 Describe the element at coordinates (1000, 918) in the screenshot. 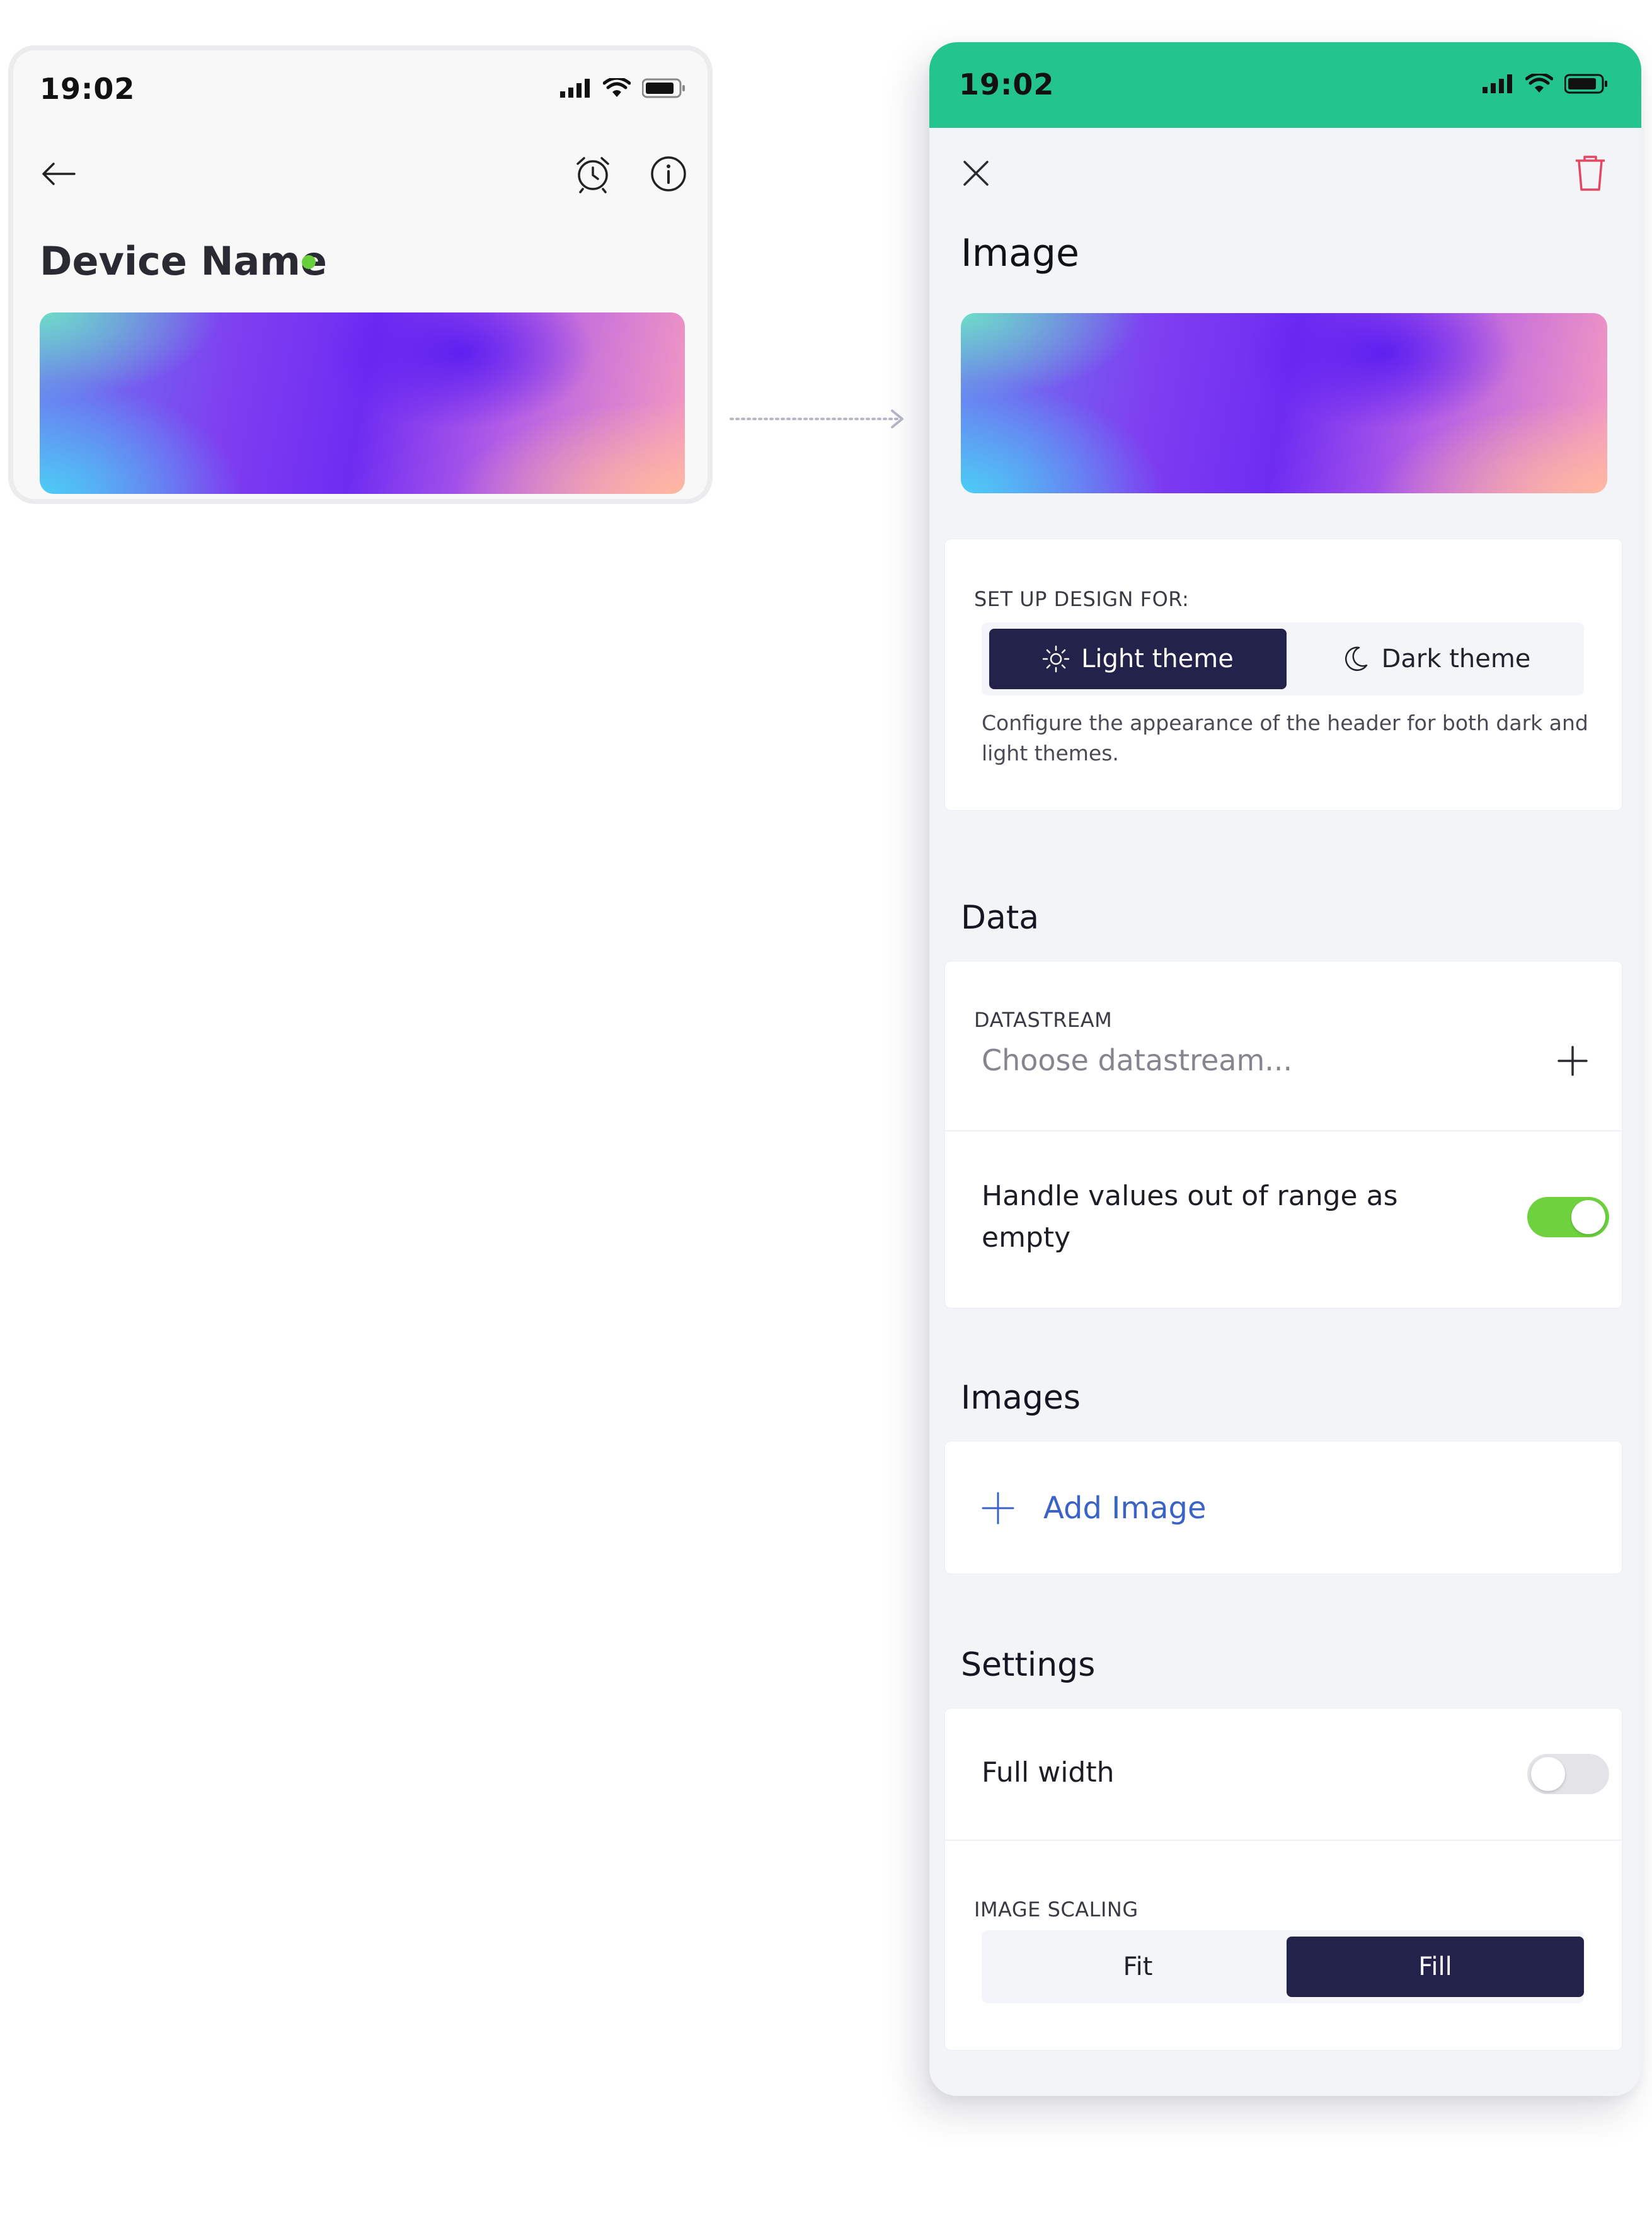

I see `data-section-title: Data` at that location.